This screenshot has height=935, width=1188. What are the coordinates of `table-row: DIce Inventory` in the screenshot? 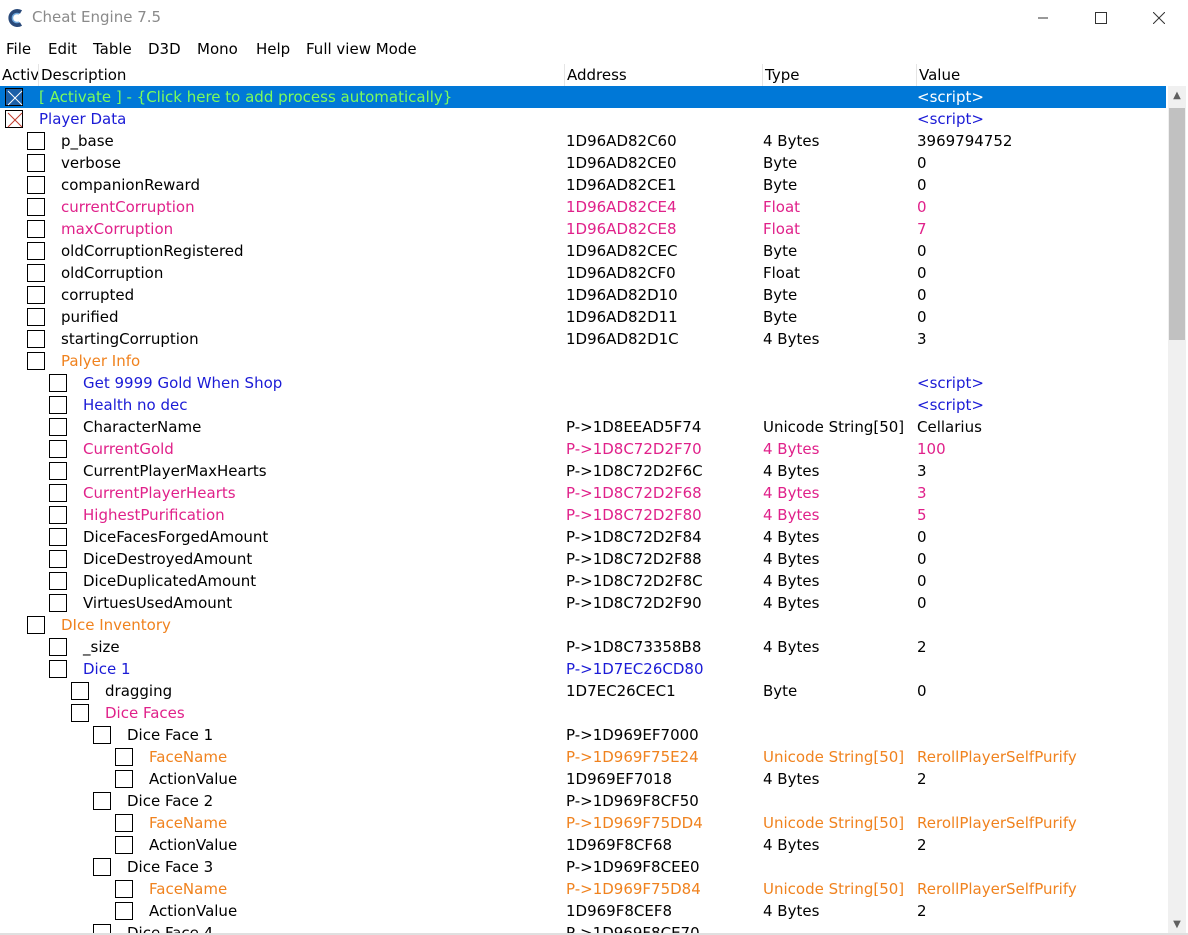 It's located at (583, 625).